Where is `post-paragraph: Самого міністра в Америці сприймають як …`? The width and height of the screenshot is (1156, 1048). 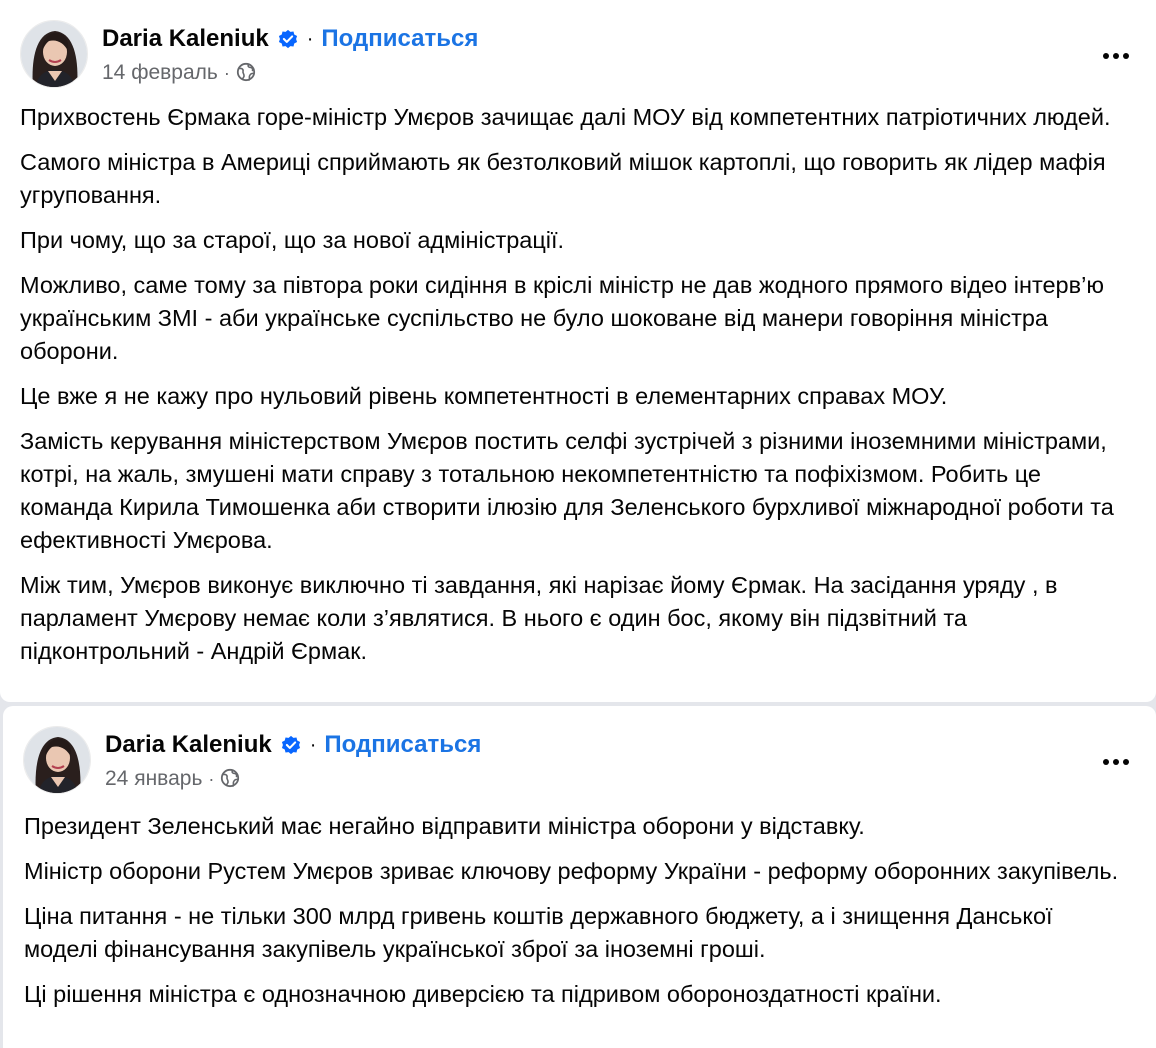
post-paragraph: Самого міністра в Америці сприймають як … is located at coordinates (563, 178).